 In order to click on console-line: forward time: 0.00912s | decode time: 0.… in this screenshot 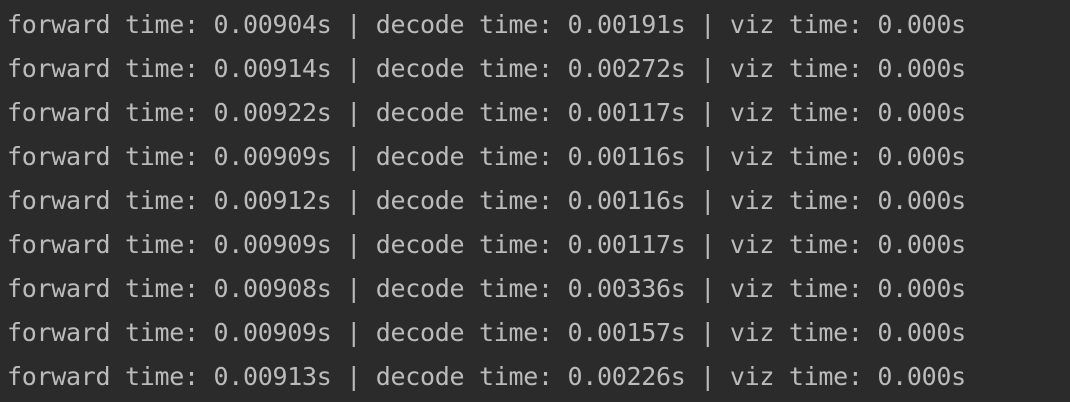, I will do `click(486, 200)`.